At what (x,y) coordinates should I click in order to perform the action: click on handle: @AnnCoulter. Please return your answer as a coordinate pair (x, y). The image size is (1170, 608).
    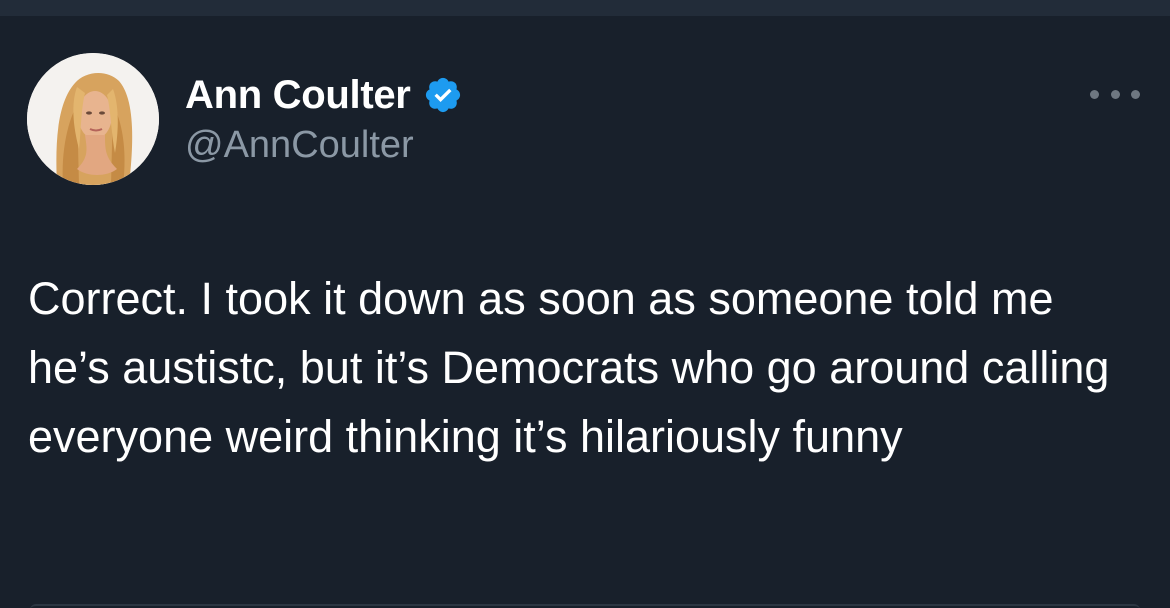
    Looking at the image, I should click on (299, 145).